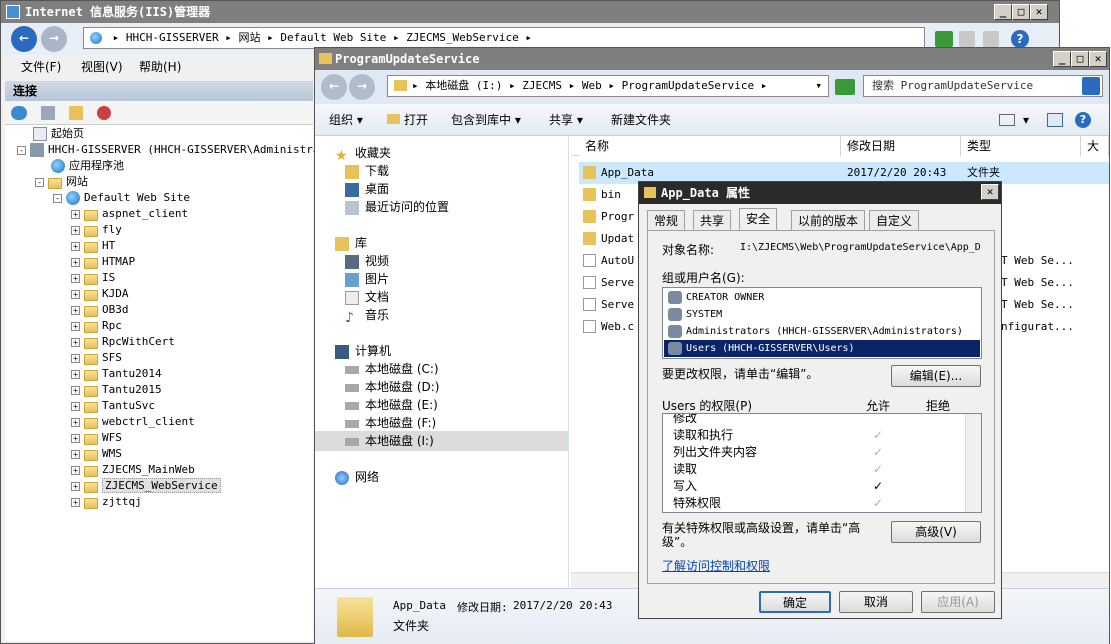 Image resolution: width=1111 pixels, height=644 pixels. Describe the element at coordinates (822, 297) in the screenshot. I see `user-row: CREATOR OWNER` at that location.